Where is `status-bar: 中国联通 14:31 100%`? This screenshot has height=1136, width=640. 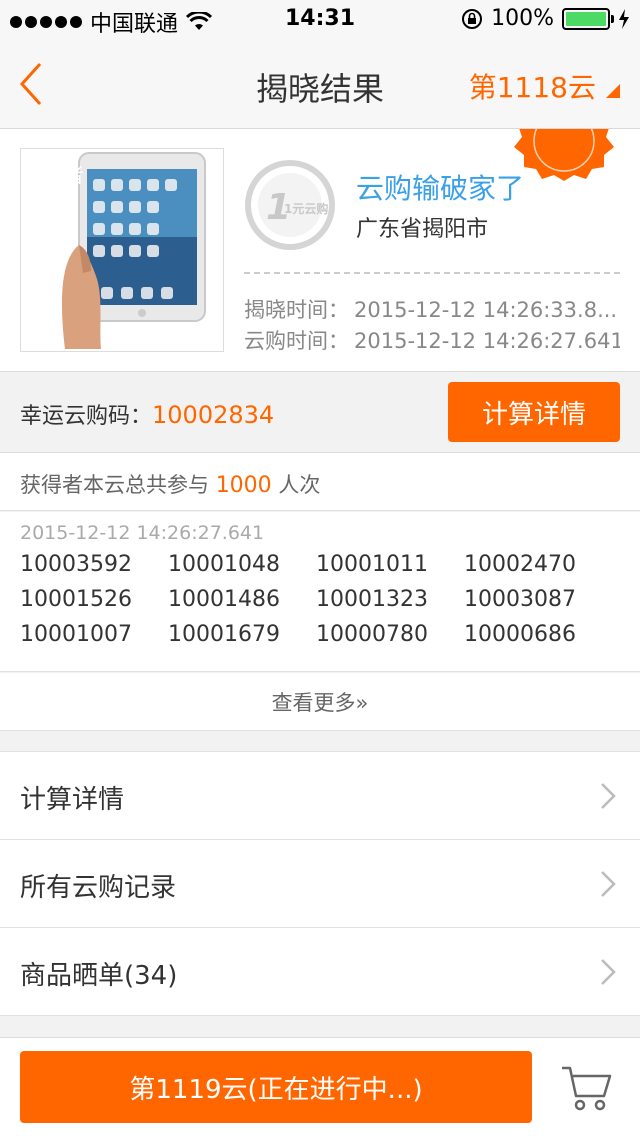 status-bar: 中国联通 14:31 100% is located at coordinates (320, 20).